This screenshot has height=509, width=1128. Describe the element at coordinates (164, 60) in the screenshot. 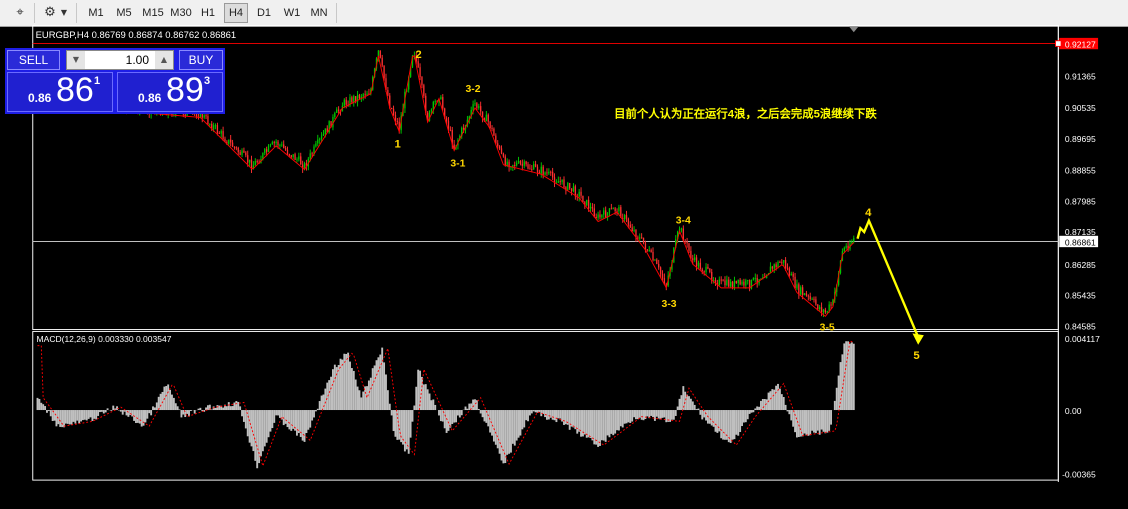

I see `volume-increase-icon: ▲` at that location.